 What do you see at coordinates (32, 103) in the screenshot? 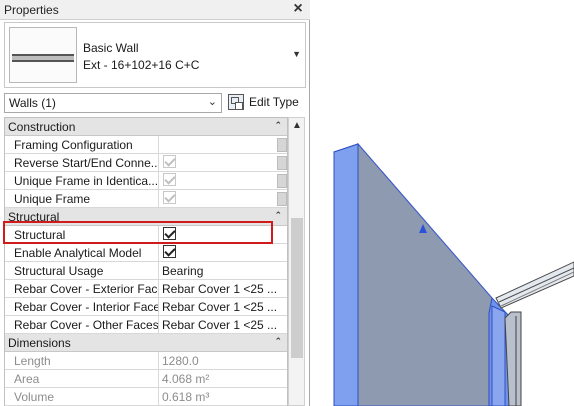
I see `filter-value: Walls (1)` at bounding box center [32, 103].